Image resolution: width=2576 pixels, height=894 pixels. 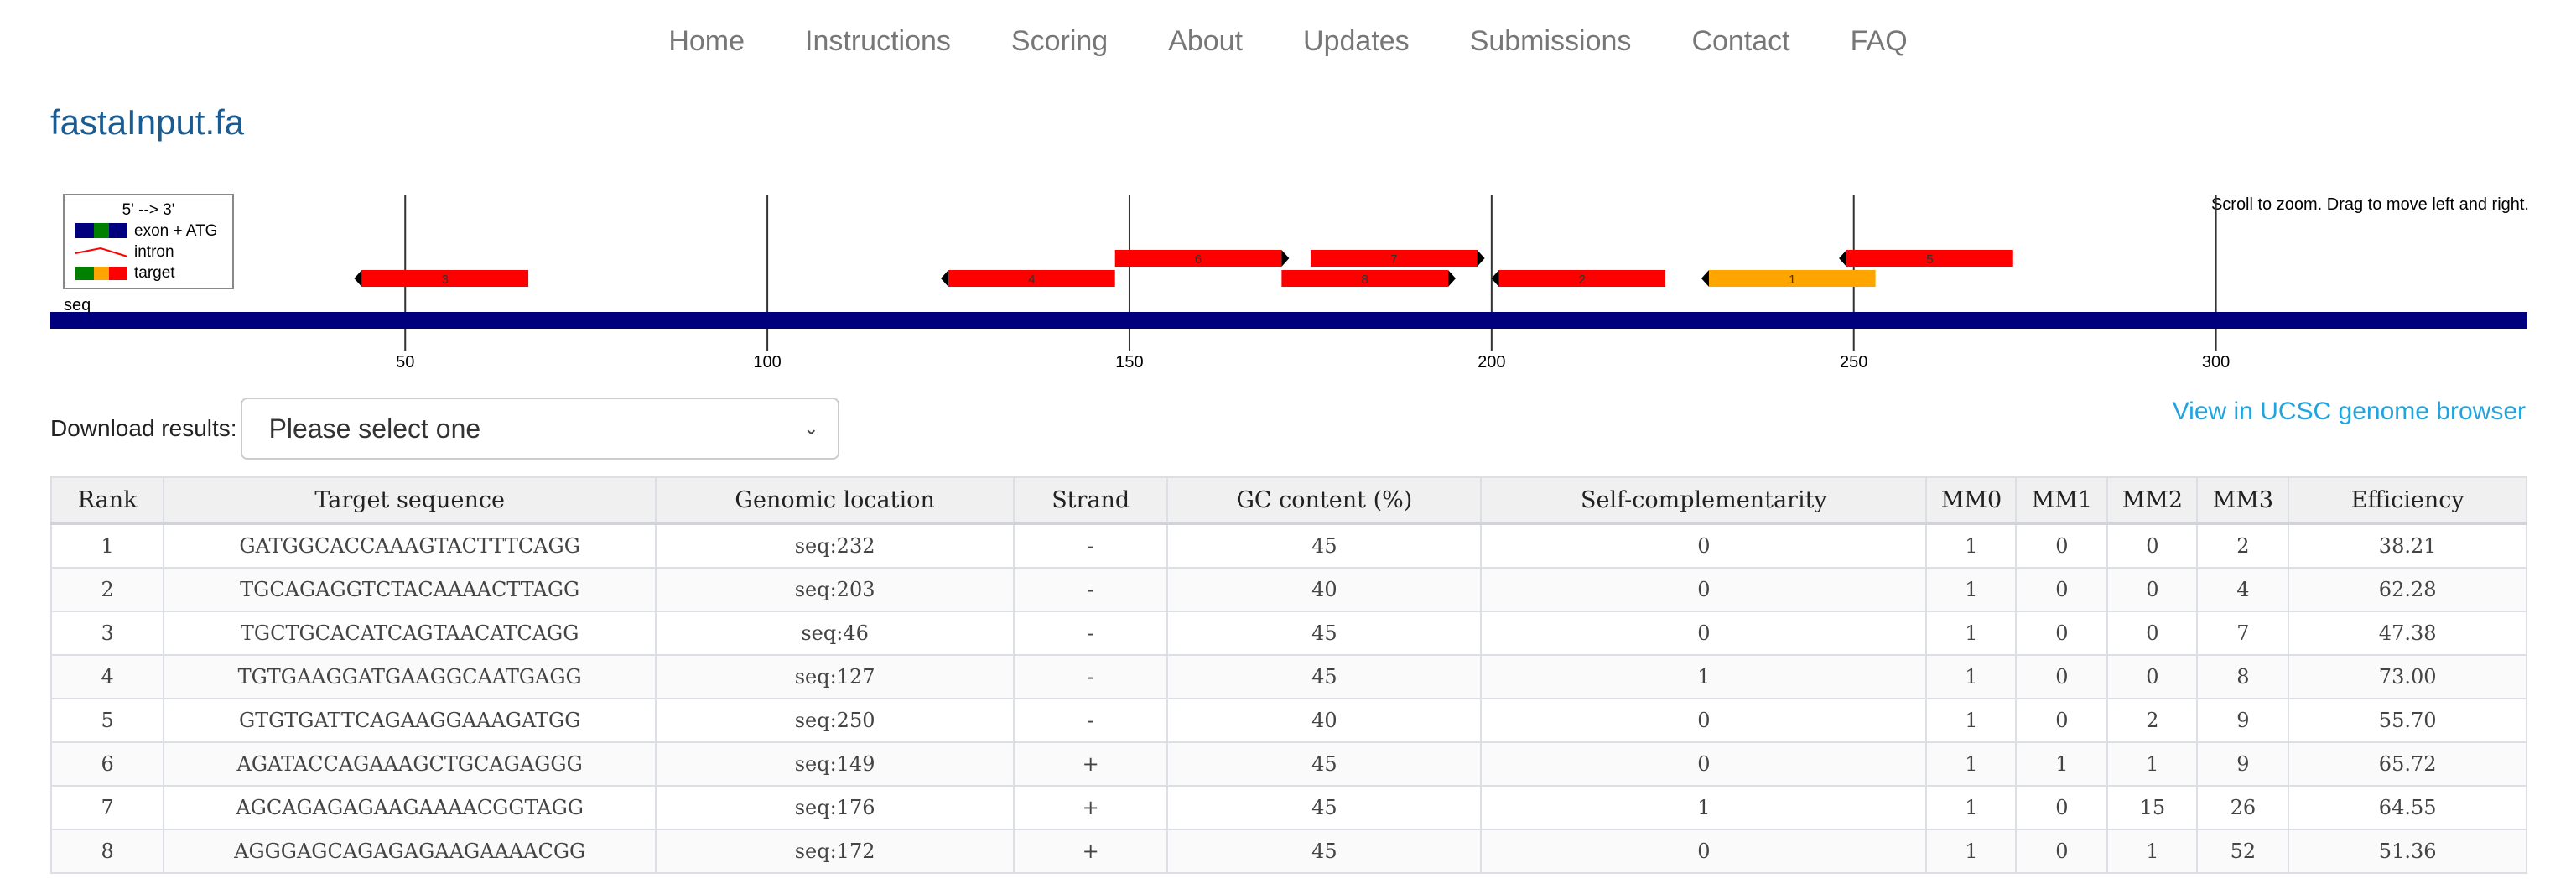 What do you see at coordinates (2407, 633) in the screenshot?
I see `table-cell: 47.38` at bounding box center [2407, 633].